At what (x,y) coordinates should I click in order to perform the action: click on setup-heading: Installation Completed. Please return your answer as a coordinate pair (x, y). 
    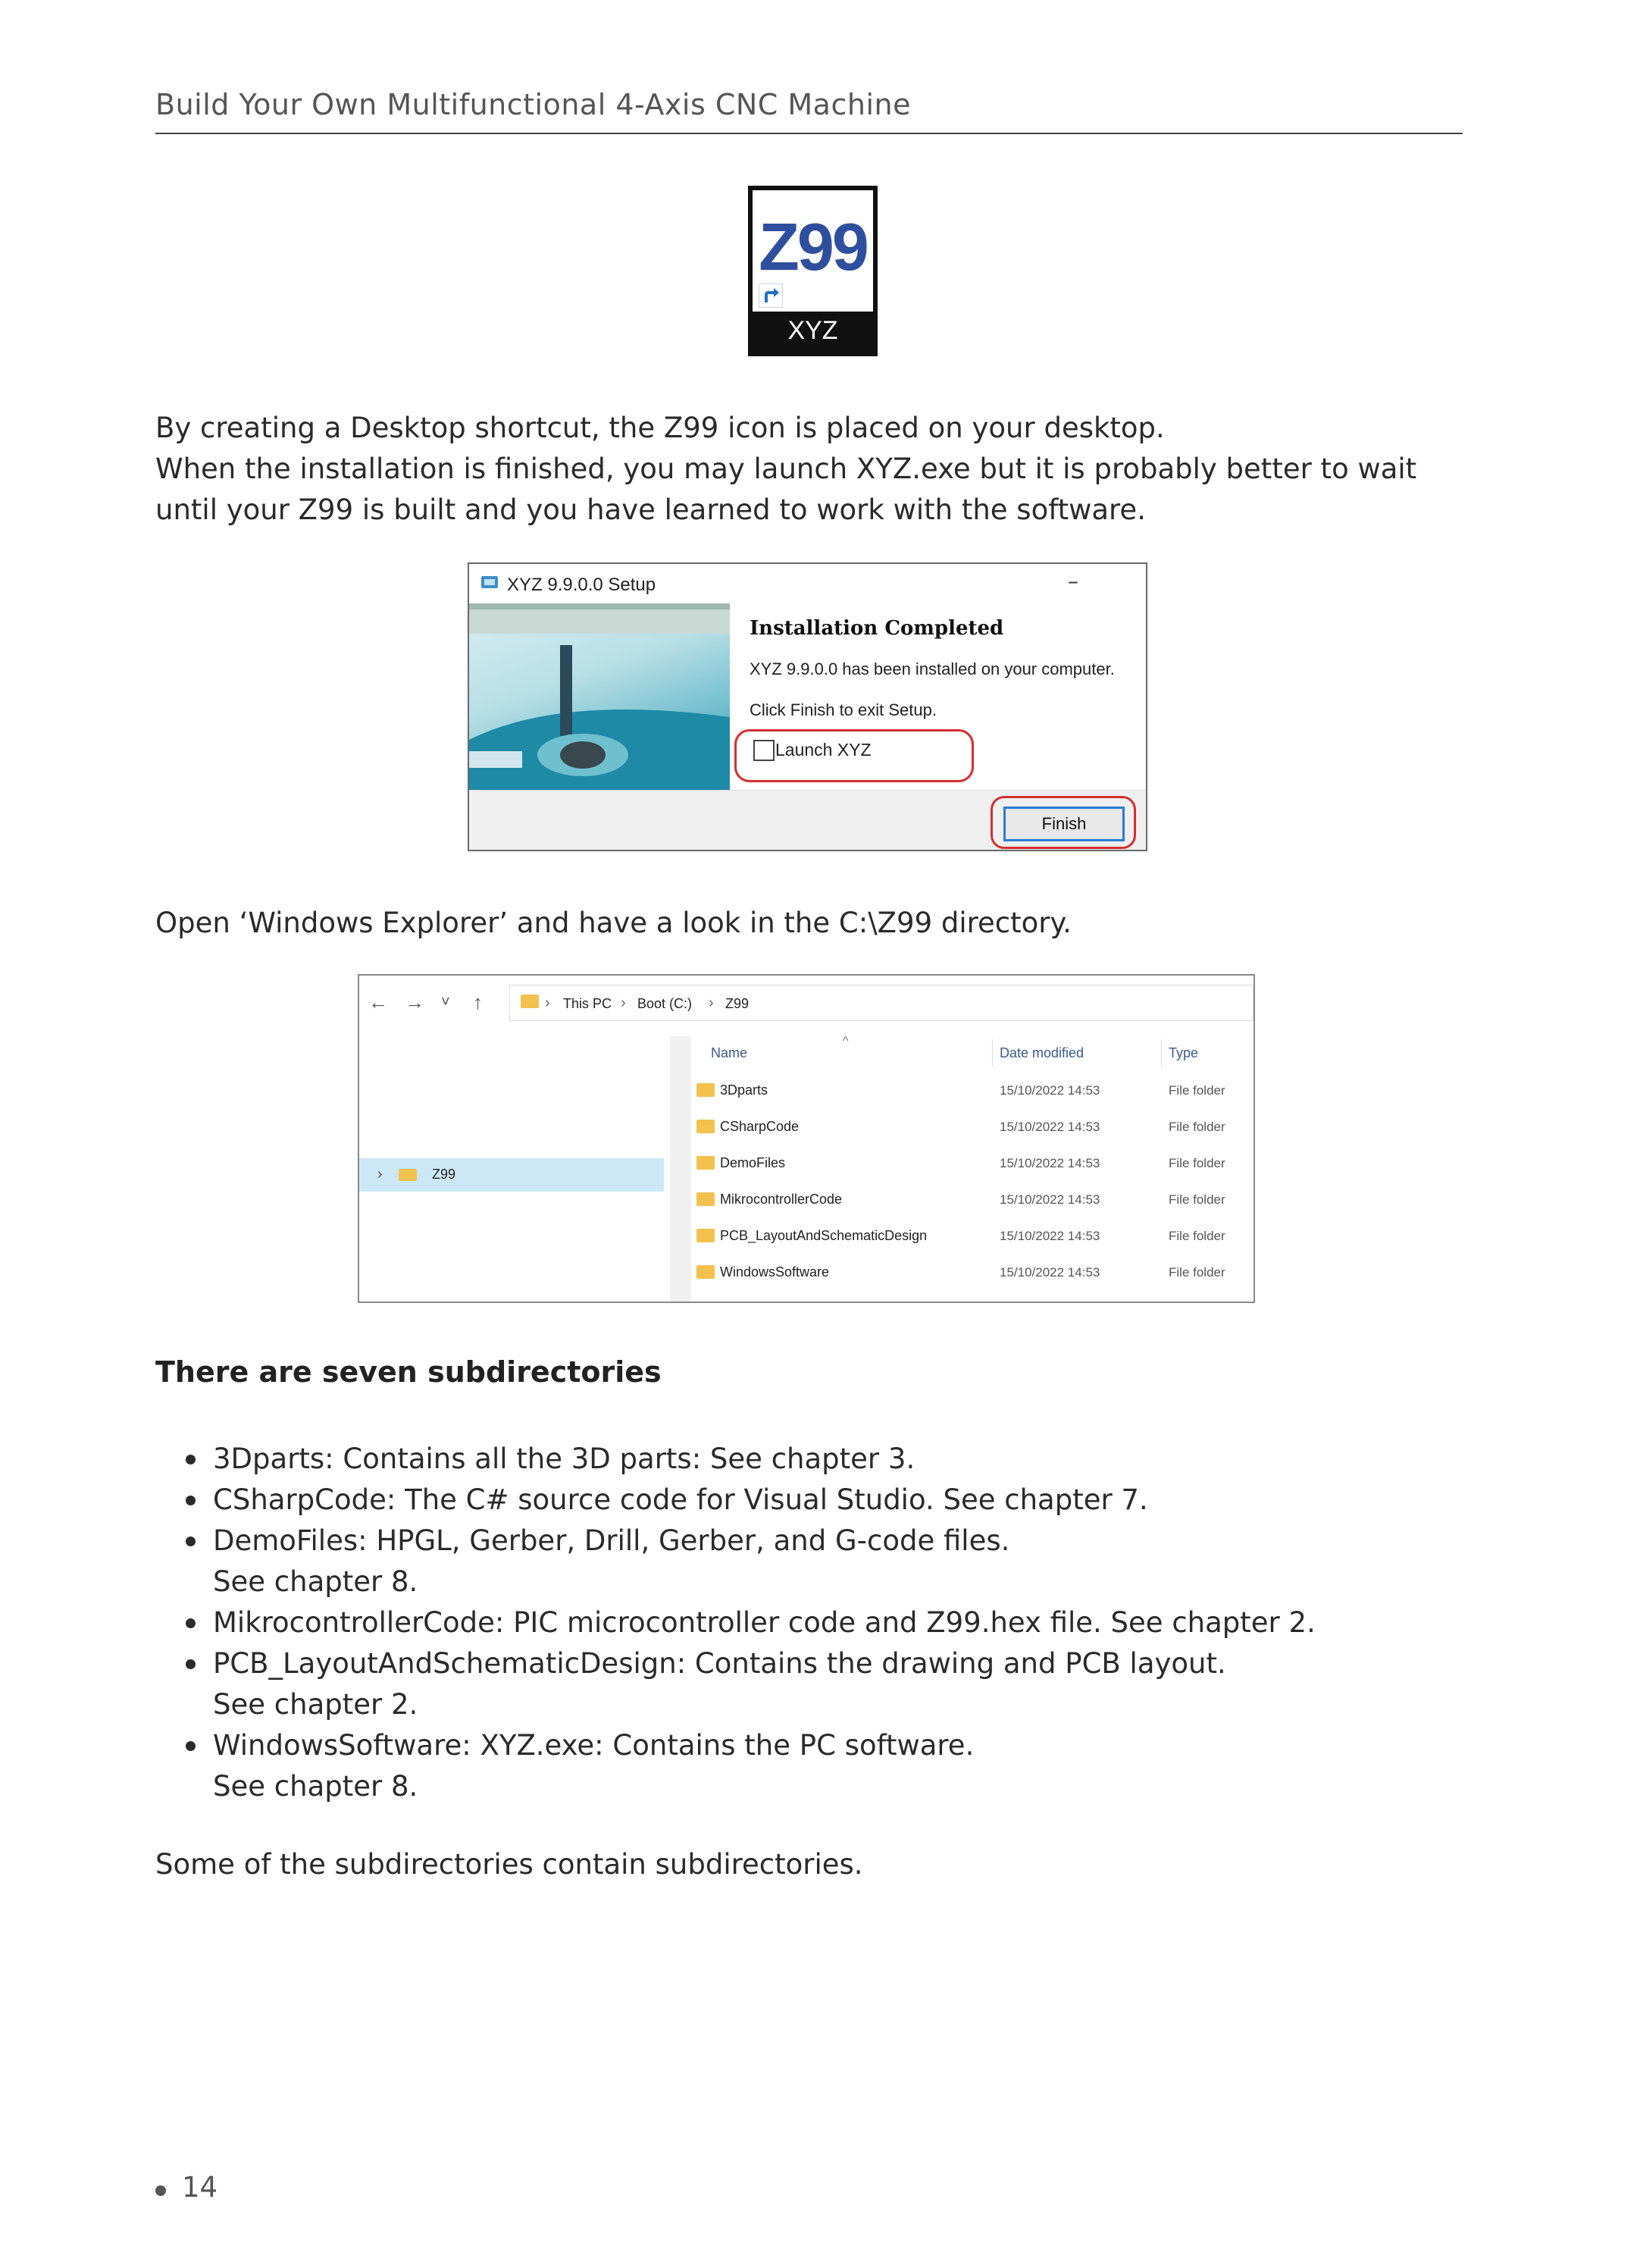
    Looking at the image, I should click on (877, 628).